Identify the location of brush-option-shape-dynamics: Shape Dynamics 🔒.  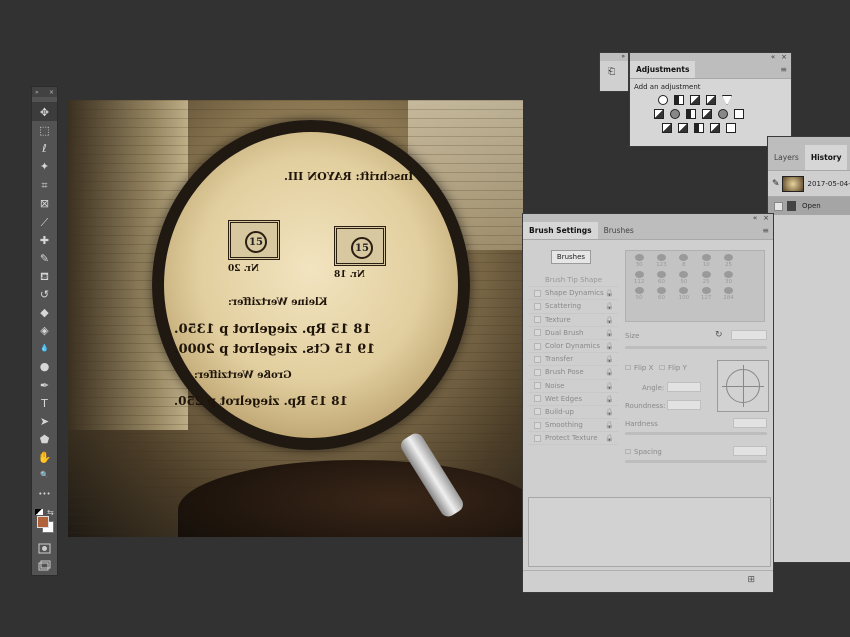
(573, 294).